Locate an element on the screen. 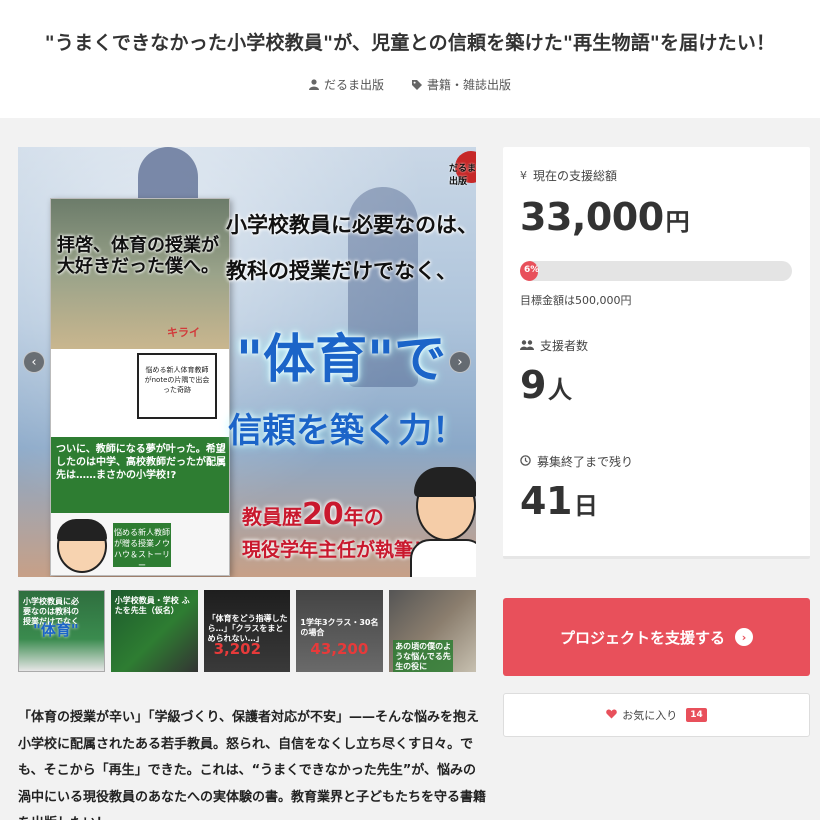 This screenshot has height=820, width=820. hero-line-1: 小学校教員に必要なのは、 is located at coordinates (351, 225).